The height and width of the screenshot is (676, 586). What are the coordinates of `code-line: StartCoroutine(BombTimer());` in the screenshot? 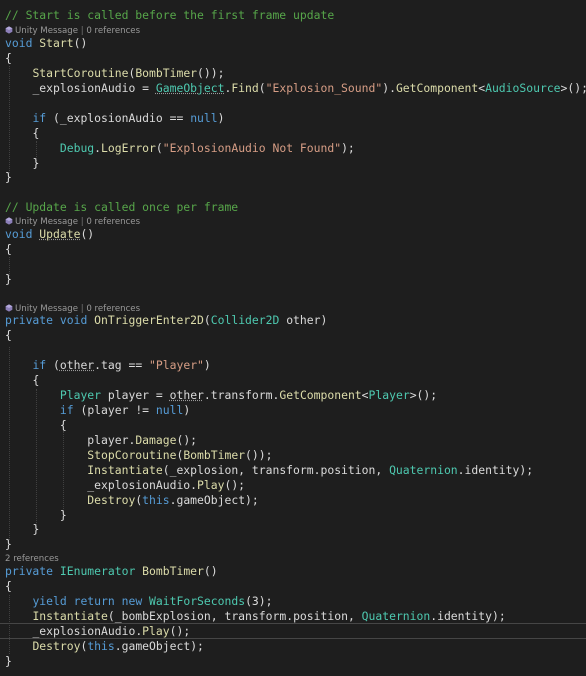 It's located at (293, 73).